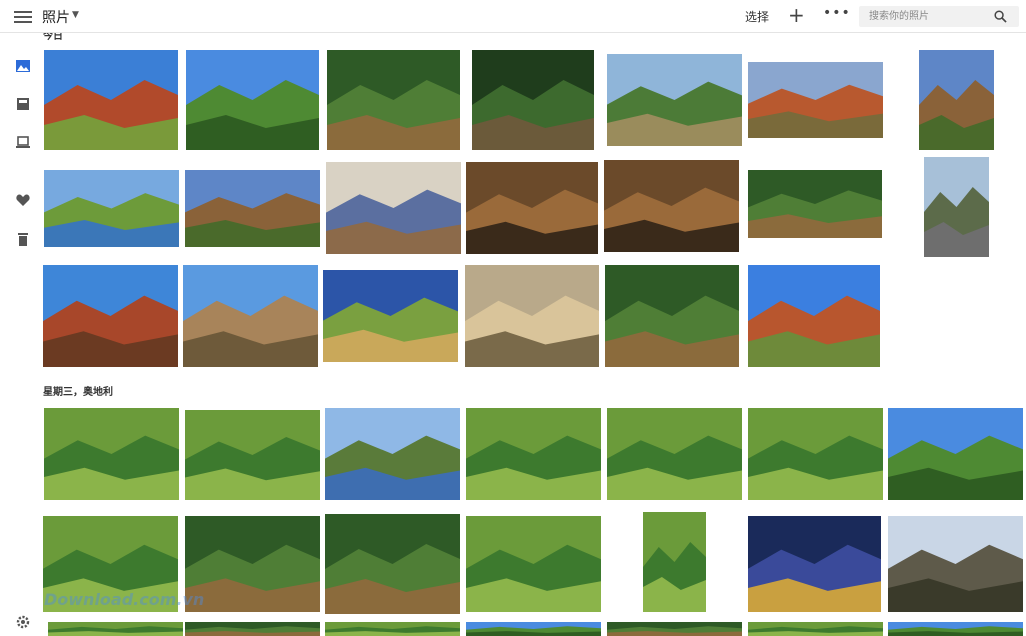 The width and height of the screenshot is (1026, 636). Describe the element at coordinates (20, 334) in the screenshot. I see `sidebar` at that location.